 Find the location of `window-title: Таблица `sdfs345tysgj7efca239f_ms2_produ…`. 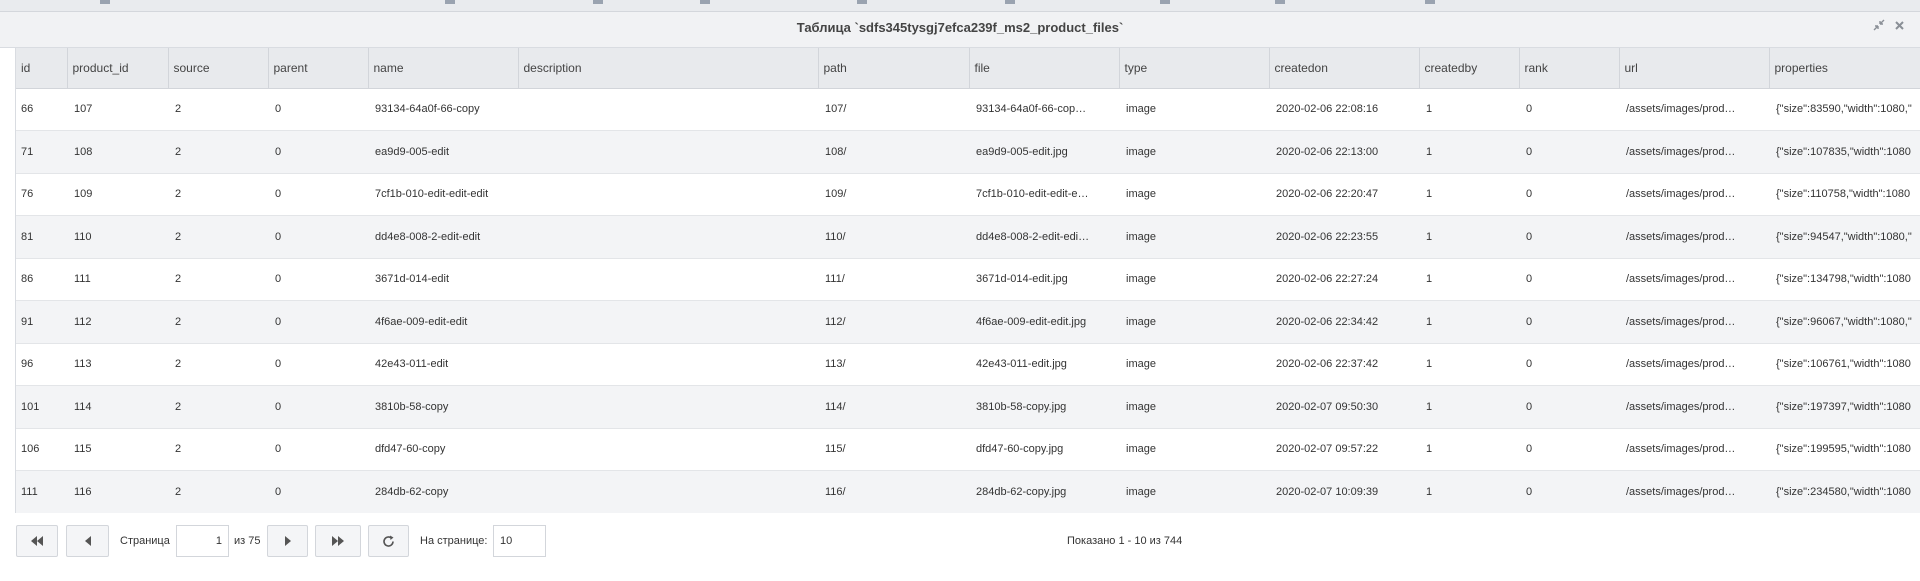

window-title: Таблица `sdfs345tysgj7efca239f_ms2_produ… is located at coordinates (960, 27).